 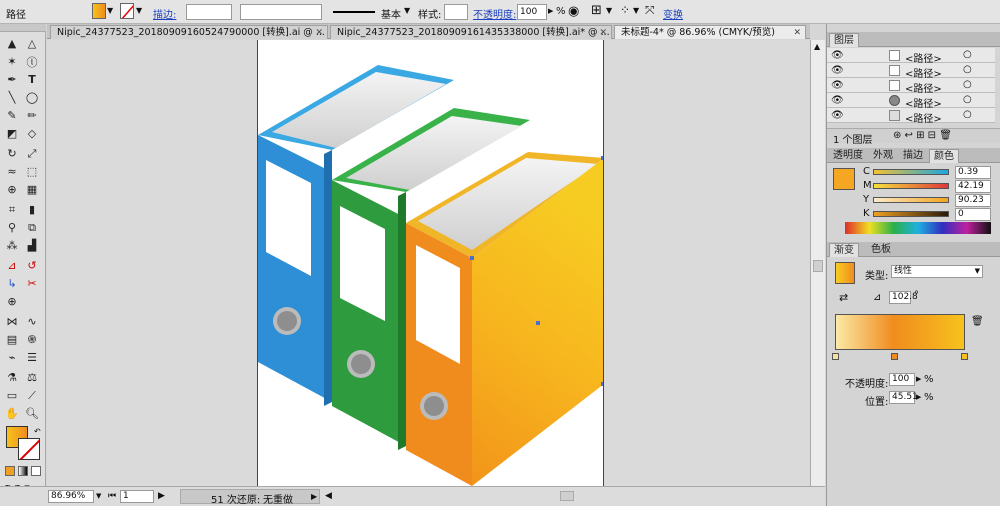 What do you see at coordinates (913, 156) in the screenshot?
I see `tab-stroke: 描边` at bounding box center [913, 156].